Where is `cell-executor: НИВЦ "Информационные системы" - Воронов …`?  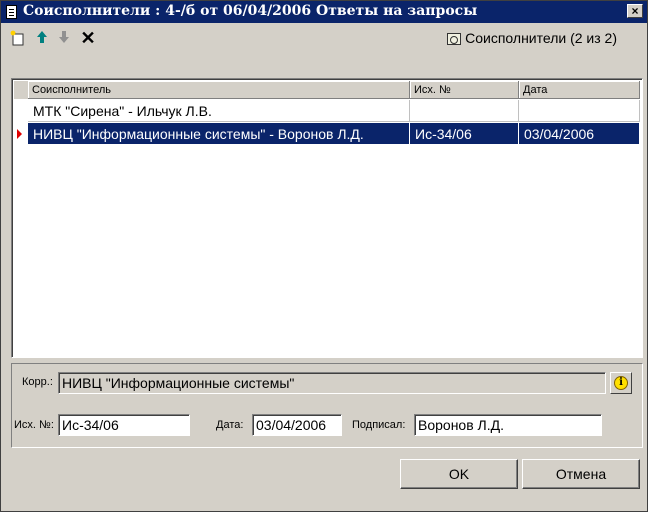
cell-executor: НИВЦ "Информационные системы" - Воронов … is located at coordinates (219, 134).